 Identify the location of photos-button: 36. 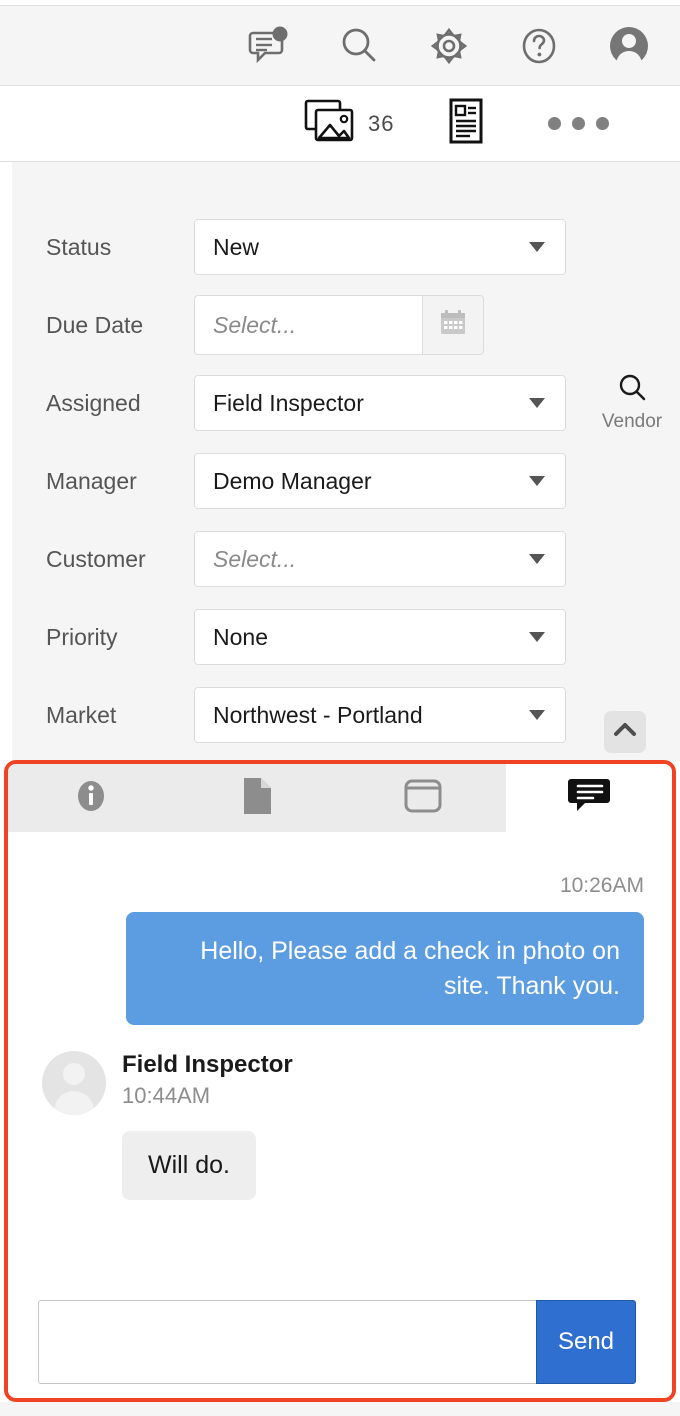
(348, 123).